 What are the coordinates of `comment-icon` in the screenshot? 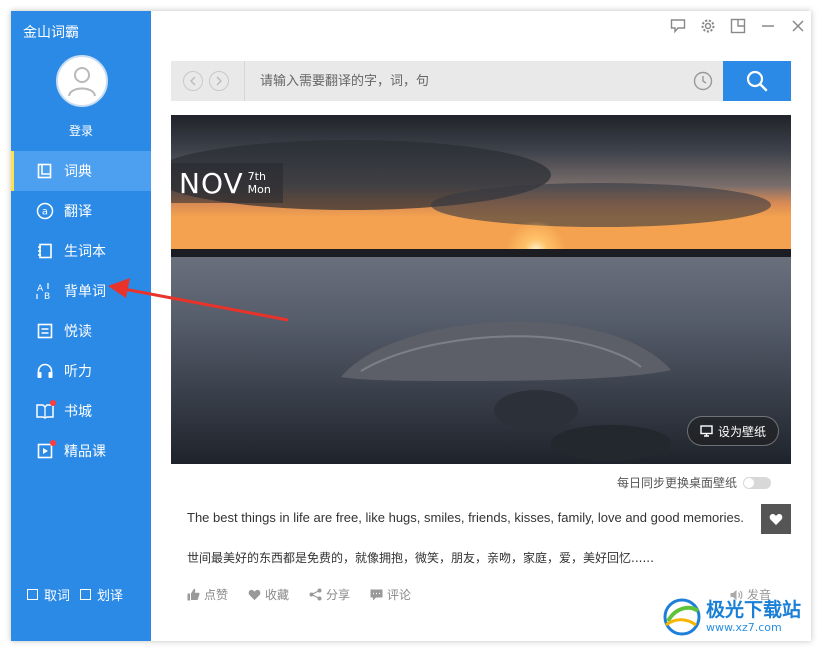 It's located at (376, 594).